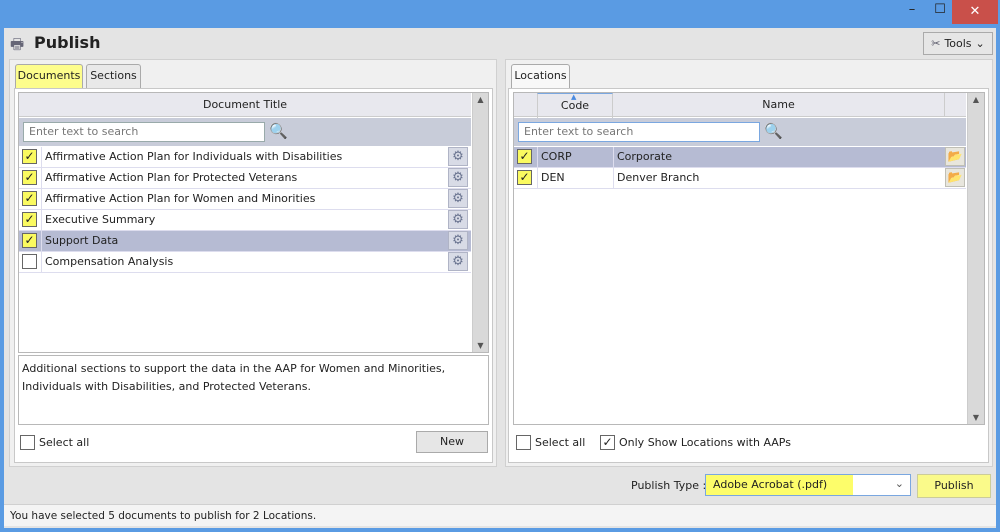 The height and width of the screenshot is (532, 1000). What do you see at coordinates (575, 105) in the screenshot?
I see `column-code: Code ▲` at bounding box center [575, 105].